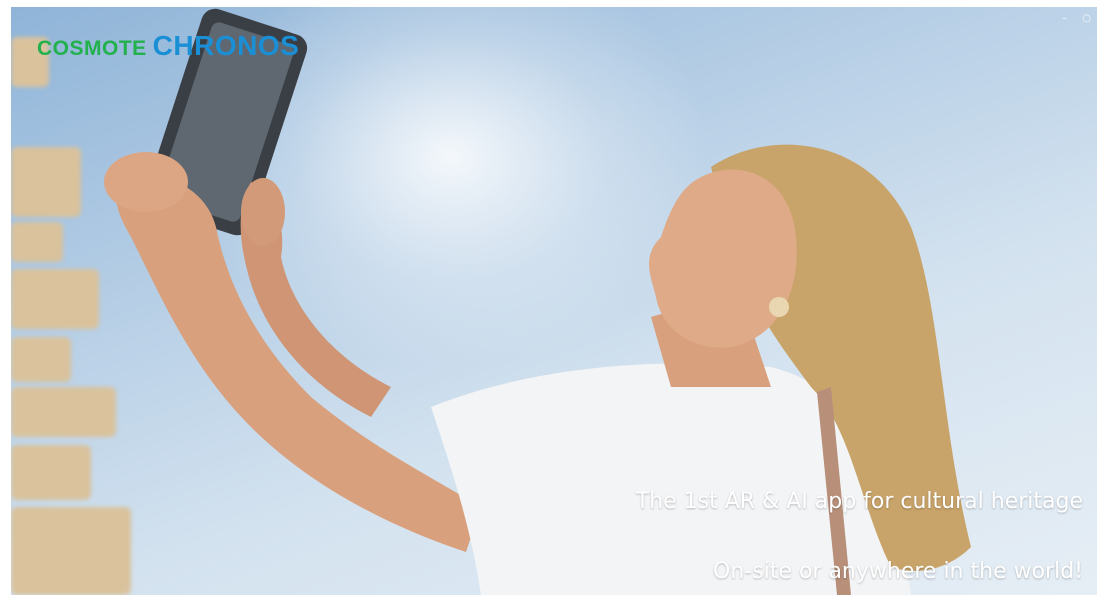 This screenshot has height=595, width=1097. What do you see at coordinates (1070, 18) in the screenshot?
I see `window-controls: – ○` at bounding box center [1070, 18].